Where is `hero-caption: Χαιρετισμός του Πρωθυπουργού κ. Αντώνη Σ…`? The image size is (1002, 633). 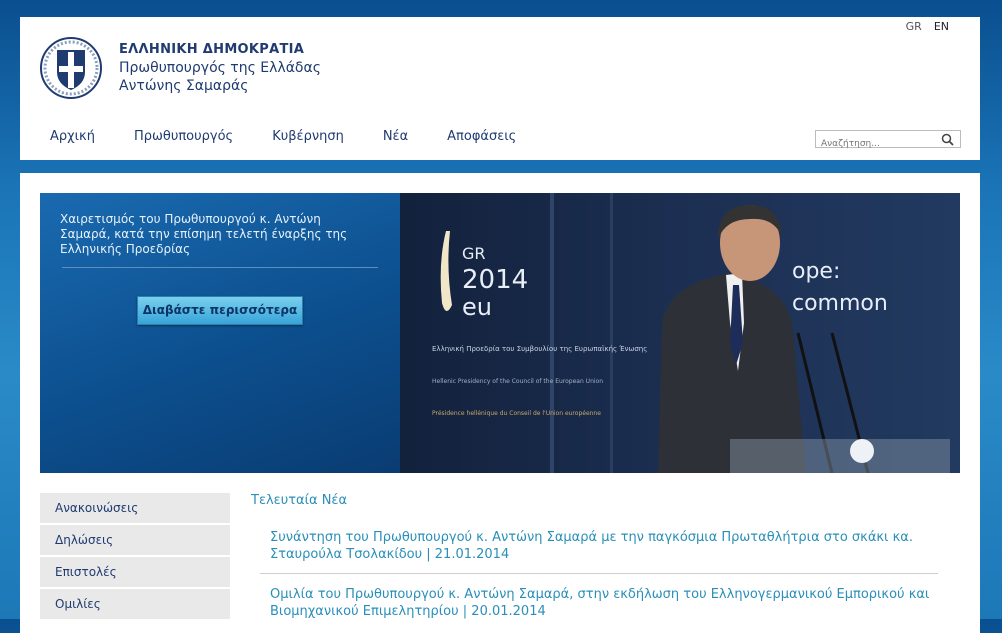 hero-caption: Χαιρετισμός του Πρωθυπουργού κ. Αντώνη Σ… is located at coordinates (210, 234).